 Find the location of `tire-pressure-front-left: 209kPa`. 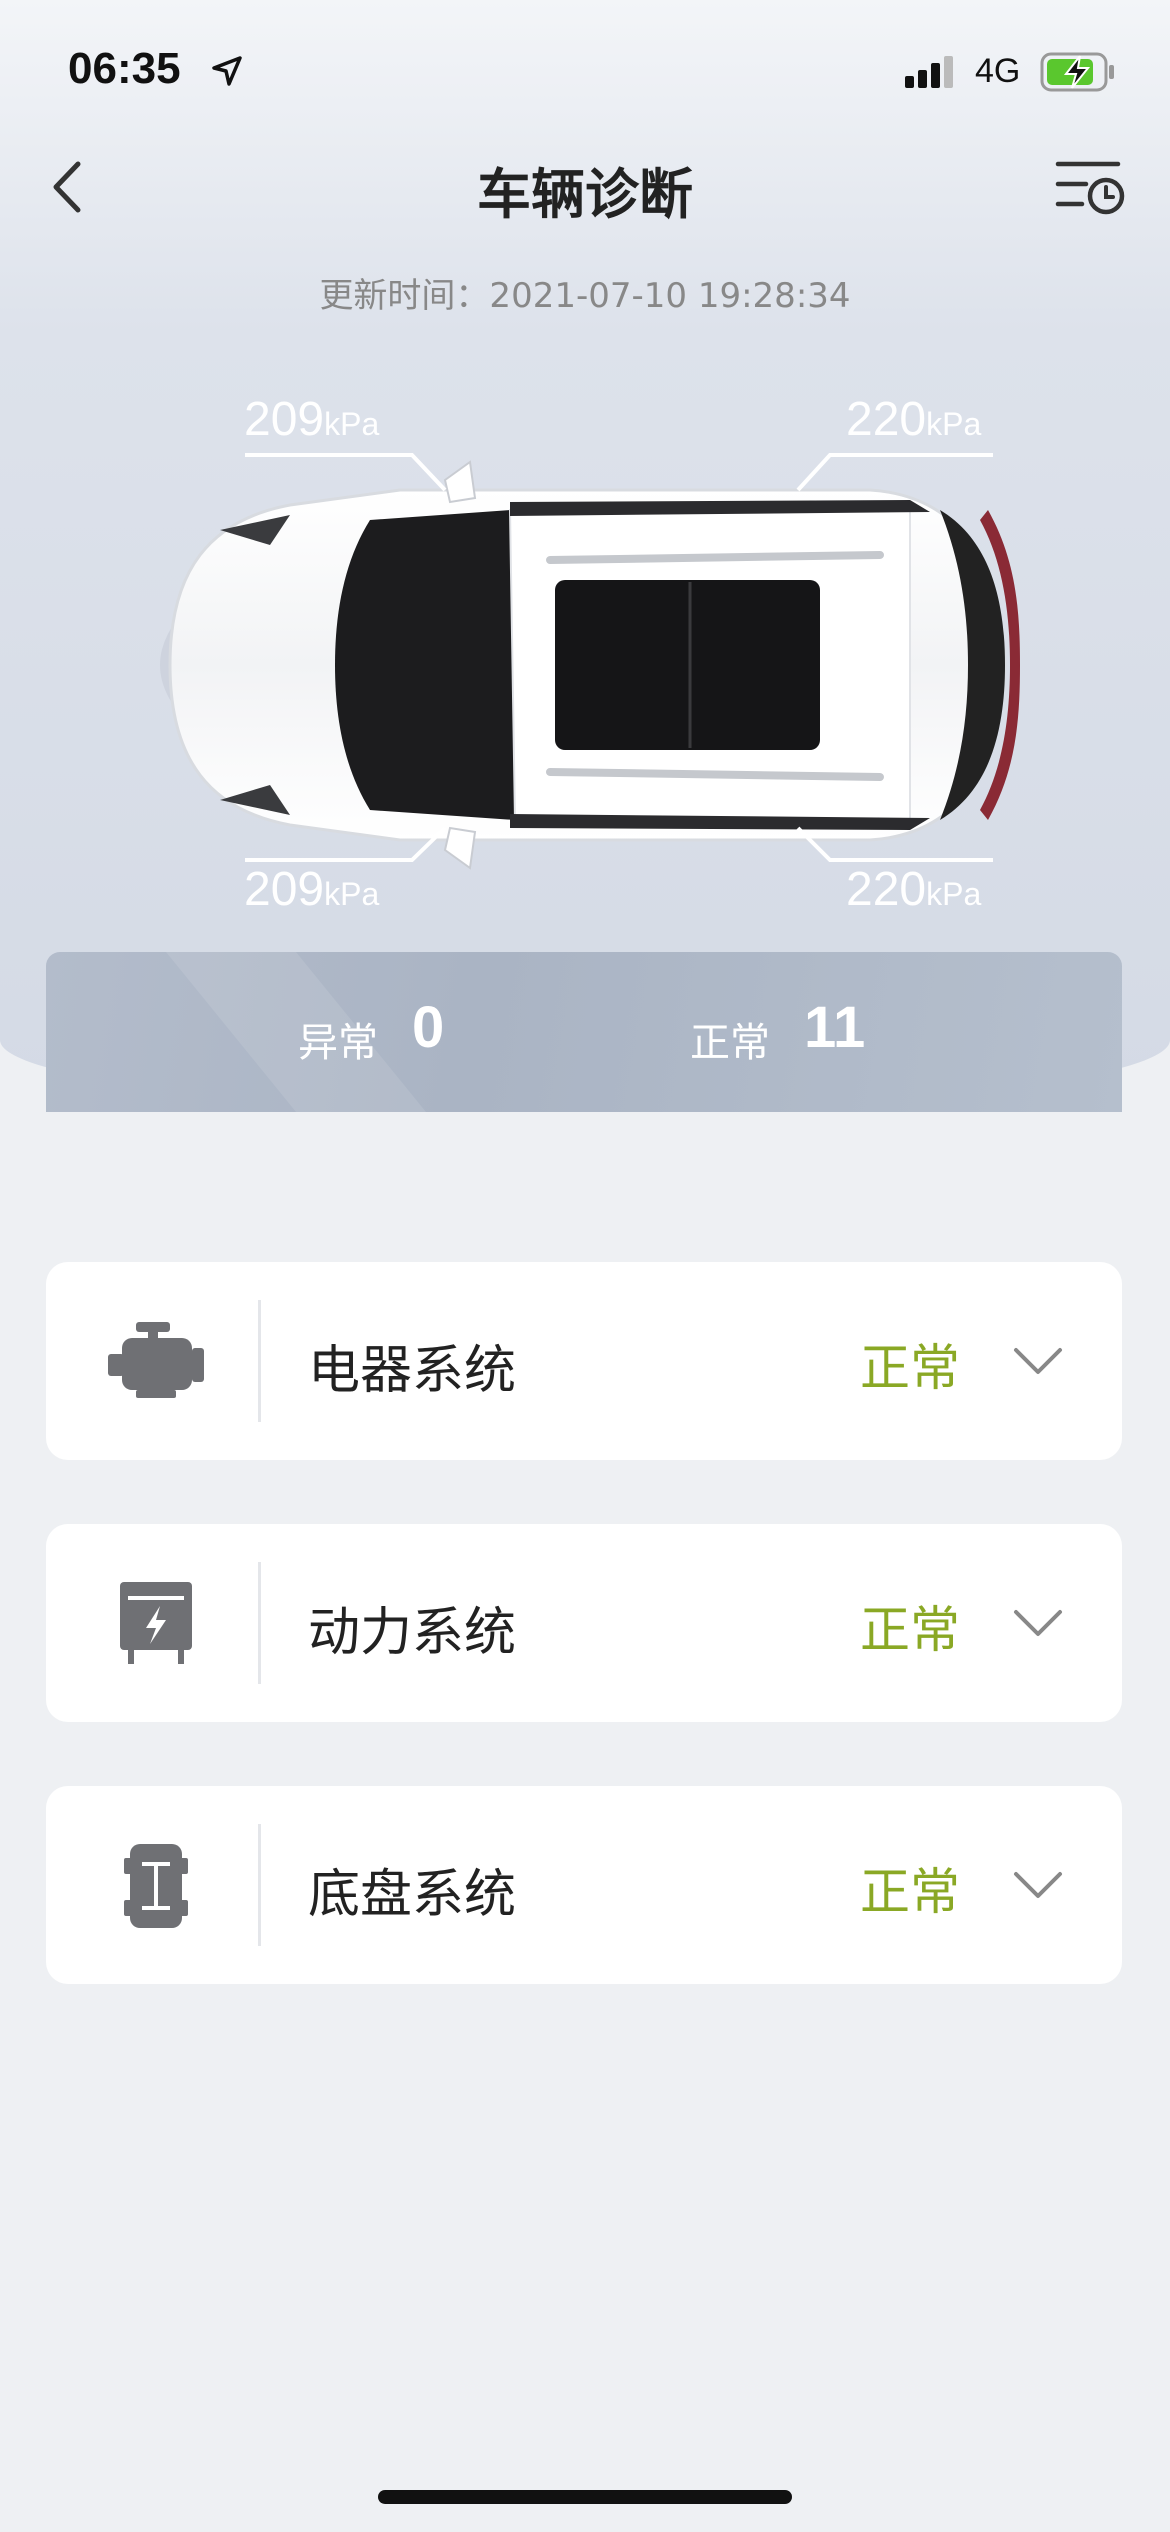

tire-pressure-front-left: 209kPa is located at coordinates (312, 419).